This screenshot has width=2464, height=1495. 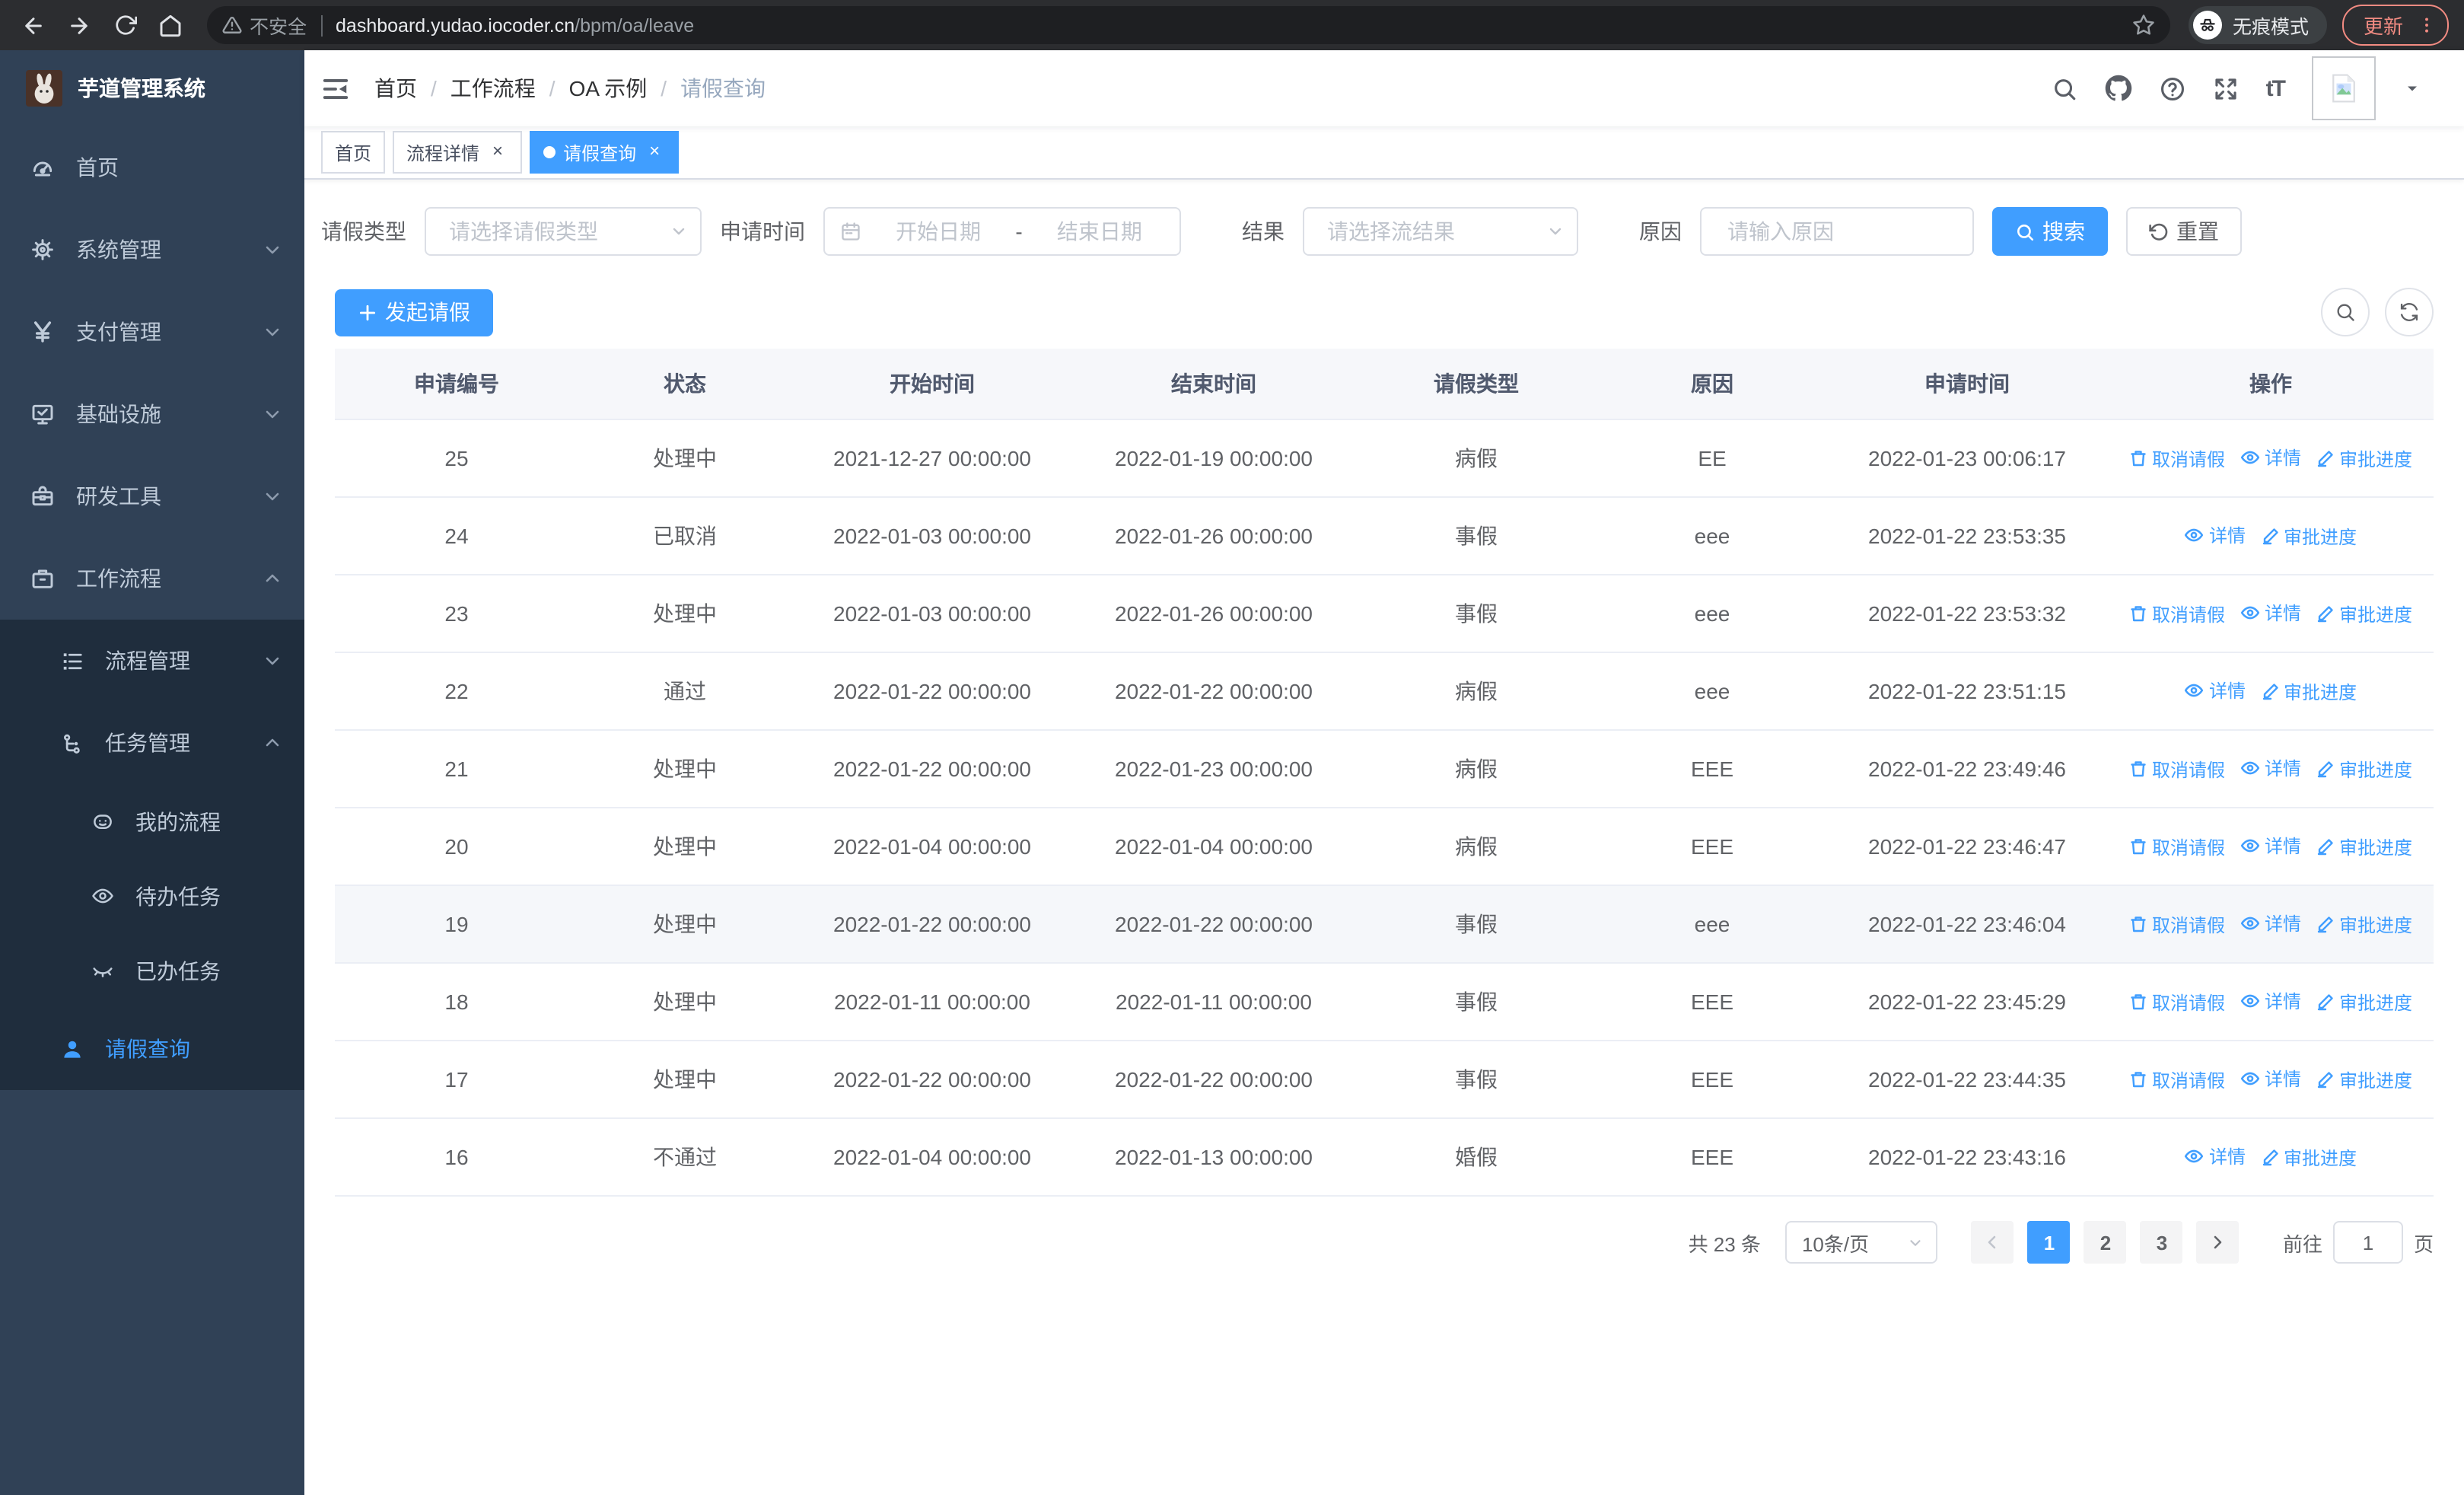 I want to click on reset-button: 重置, so click(x=2184, y=231).